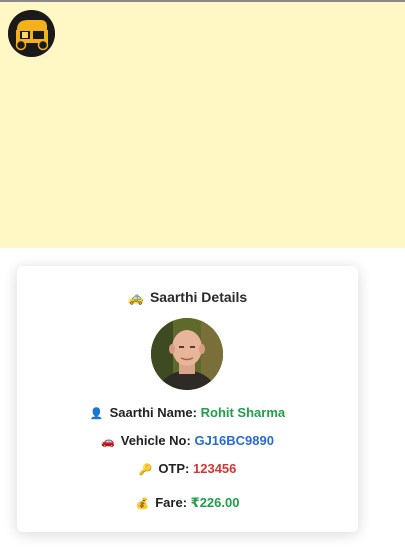  I want to click on otp-value: 123456, so click(215, 468).